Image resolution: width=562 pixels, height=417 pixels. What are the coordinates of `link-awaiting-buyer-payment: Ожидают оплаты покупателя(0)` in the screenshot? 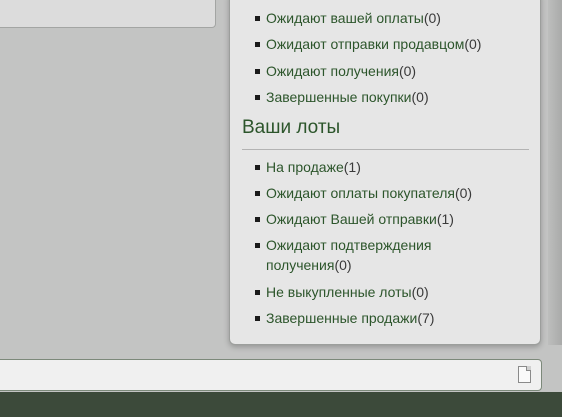 It's located at (369, 193).